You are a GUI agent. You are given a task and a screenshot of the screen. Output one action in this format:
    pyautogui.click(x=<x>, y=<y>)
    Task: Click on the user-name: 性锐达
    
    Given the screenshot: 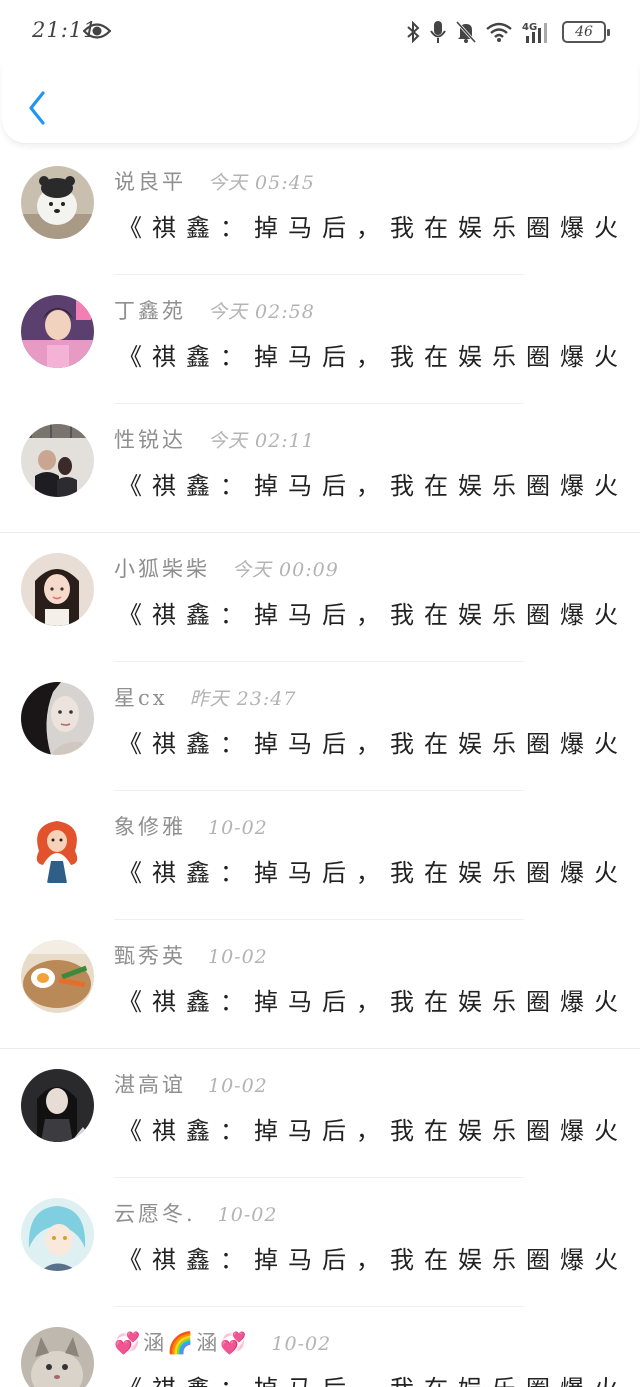 What is the action you would take?
    pyautogui.click(x=150, y=440)
    